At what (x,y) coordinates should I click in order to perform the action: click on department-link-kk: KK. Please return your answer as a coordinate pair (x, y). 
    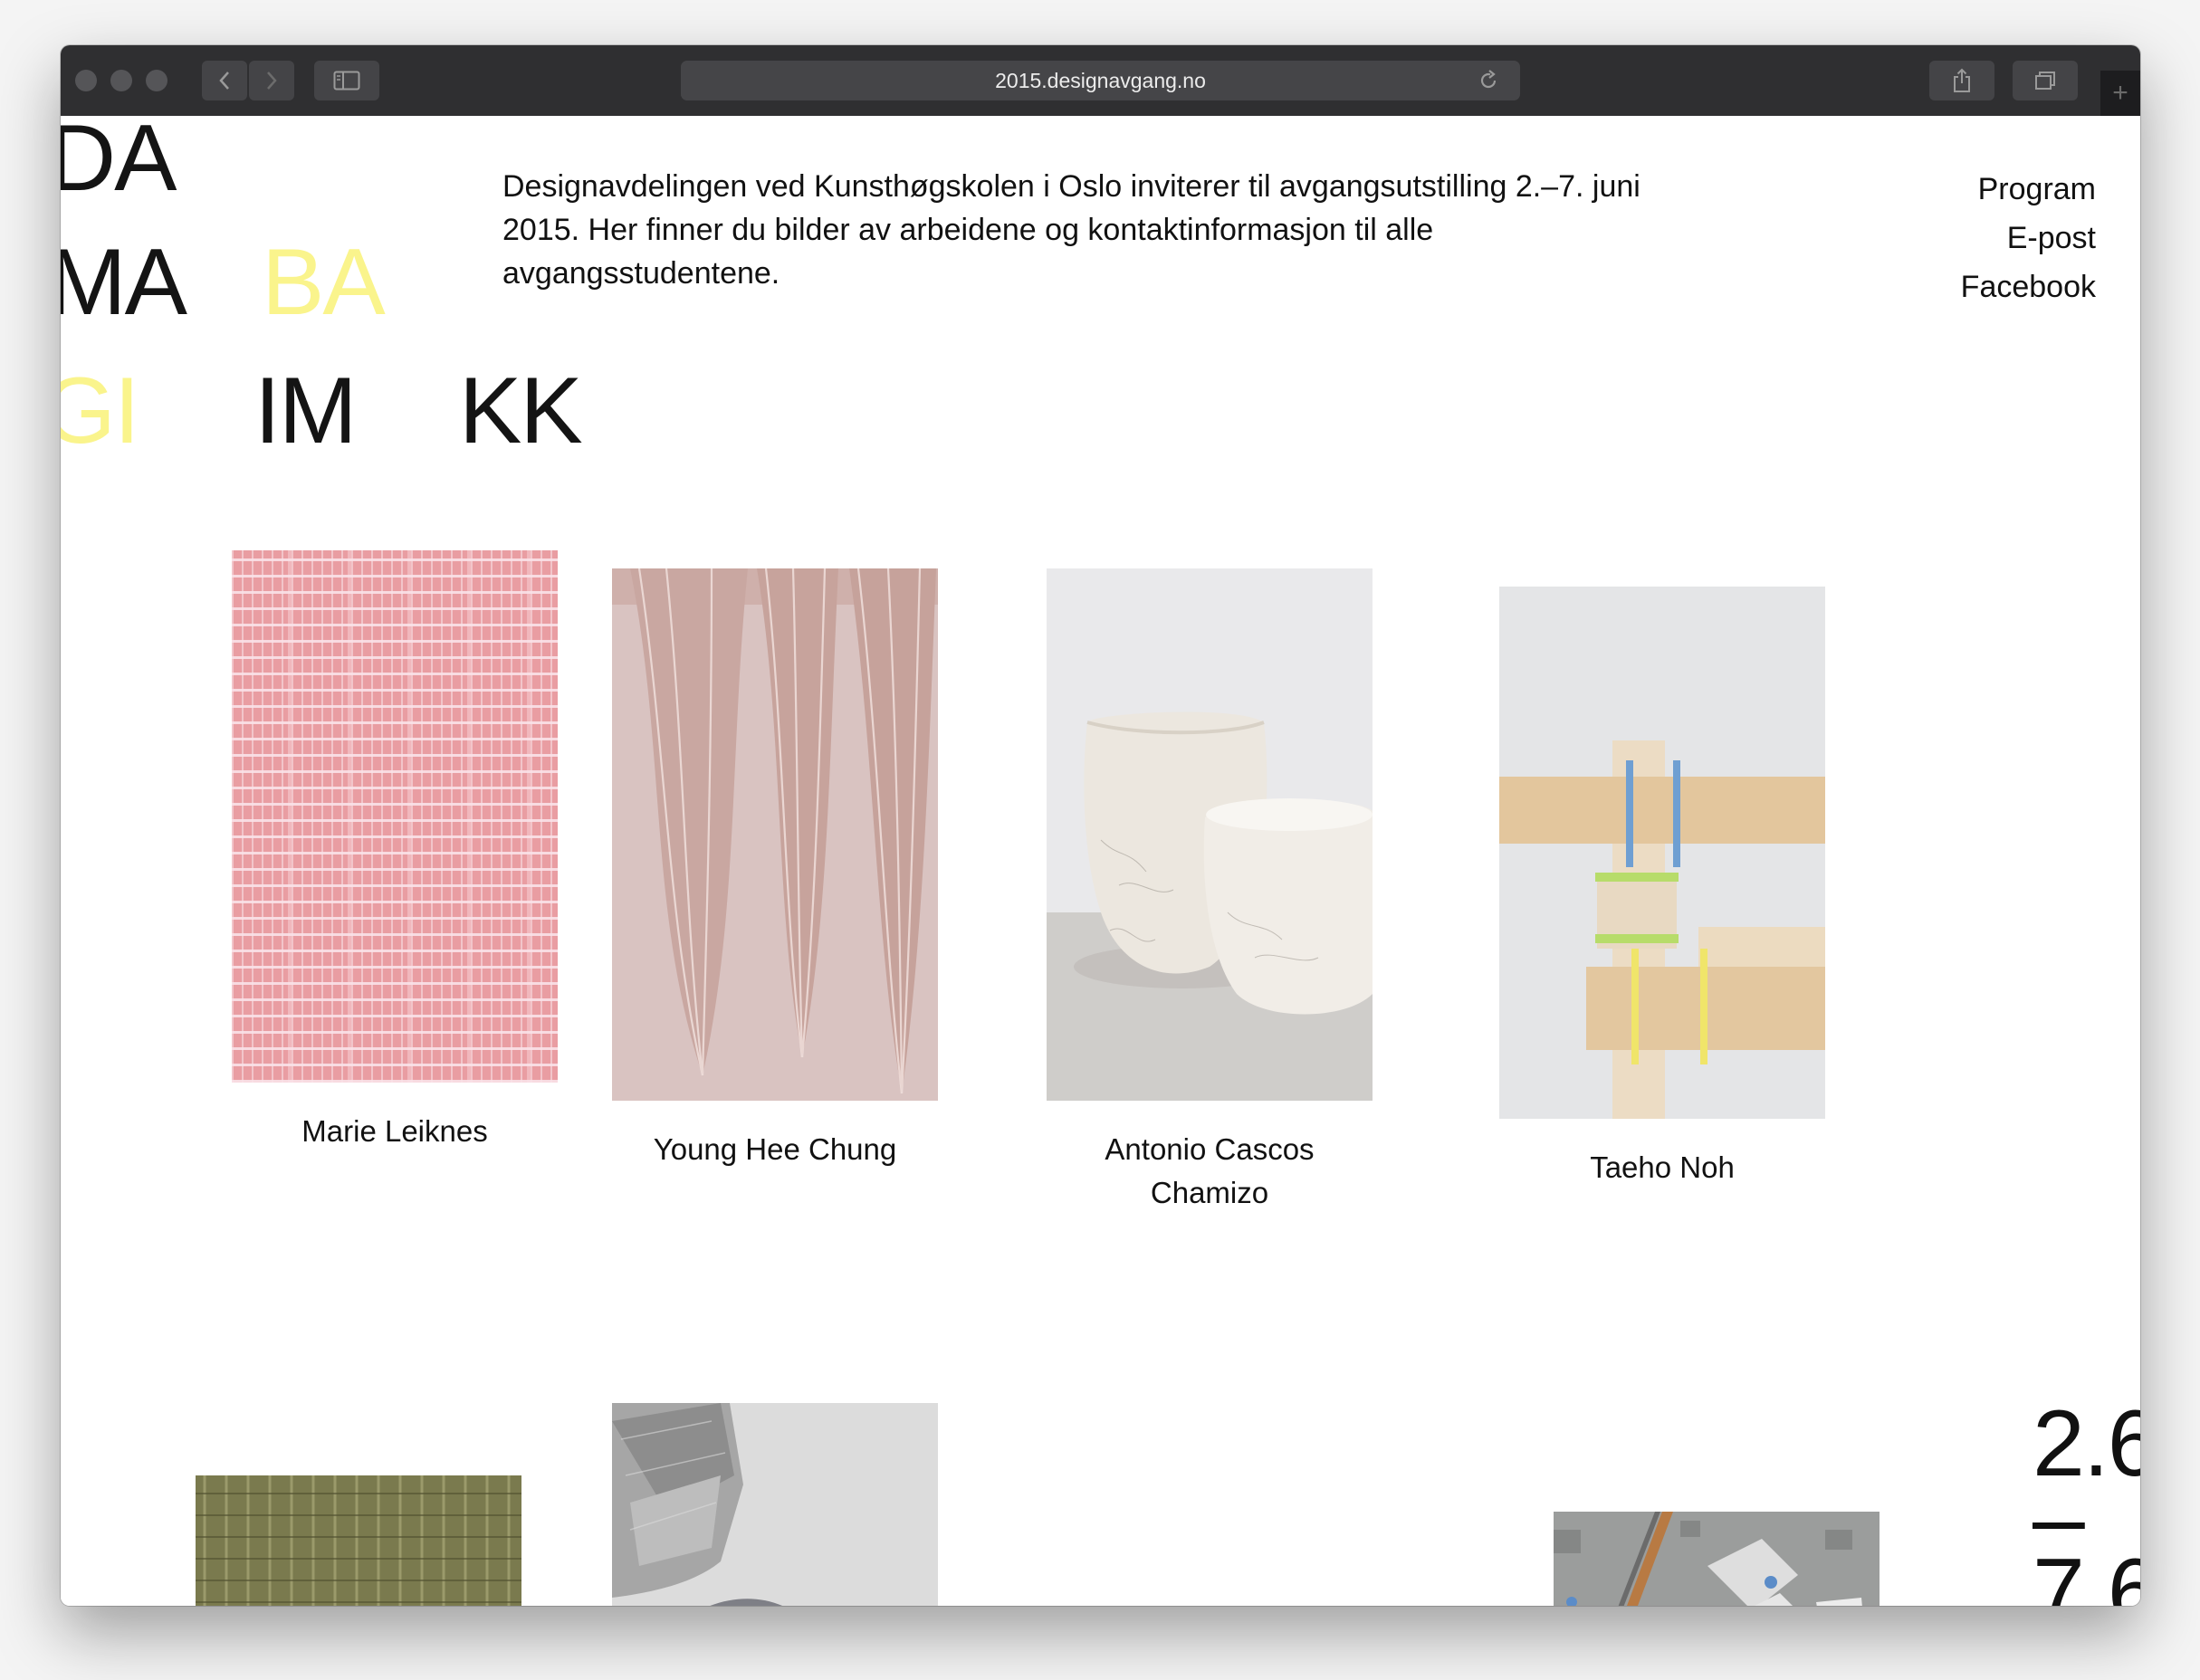
    Looking at the image, I should click on (521, 411).